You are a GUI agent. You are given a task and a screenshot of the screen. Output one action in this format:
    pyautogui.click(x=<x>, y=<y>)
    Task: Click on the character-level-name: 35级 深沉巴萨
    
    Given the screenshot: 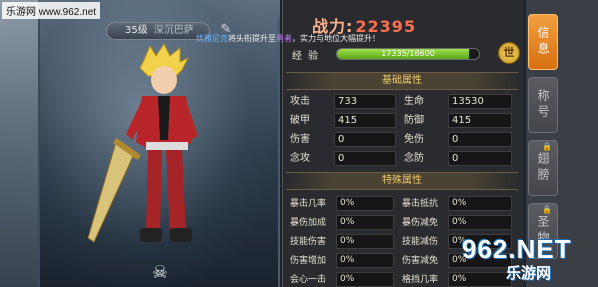 What is the action you would take?
    pyautogui.click(x=158, y=31)
    